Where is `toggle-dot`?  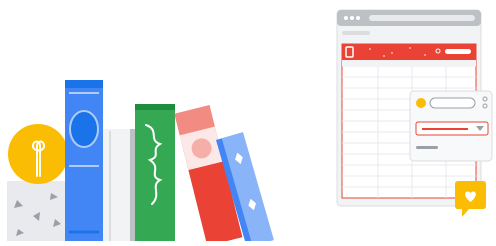
toggle-dot is located at coordinates (421, 103).